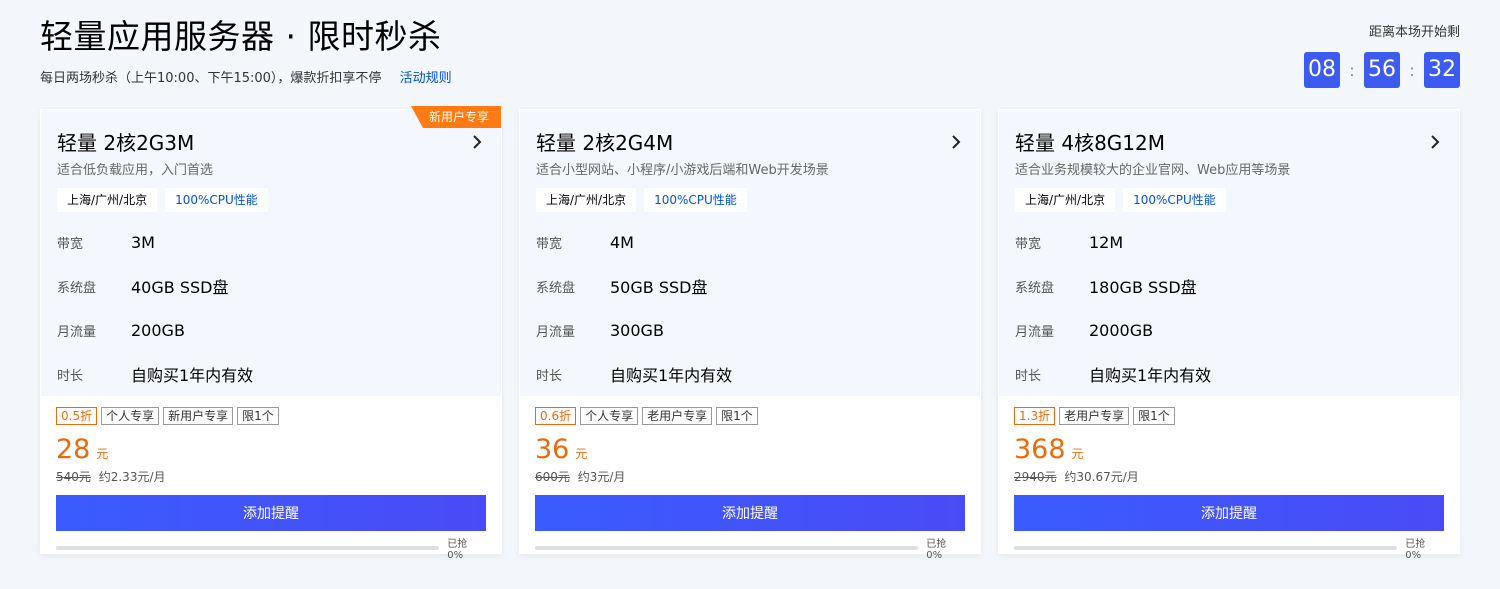  Describe the element at coordinates (426, 78) in the screenshot. I see `activity-rules-link: 活动规则` at that location.